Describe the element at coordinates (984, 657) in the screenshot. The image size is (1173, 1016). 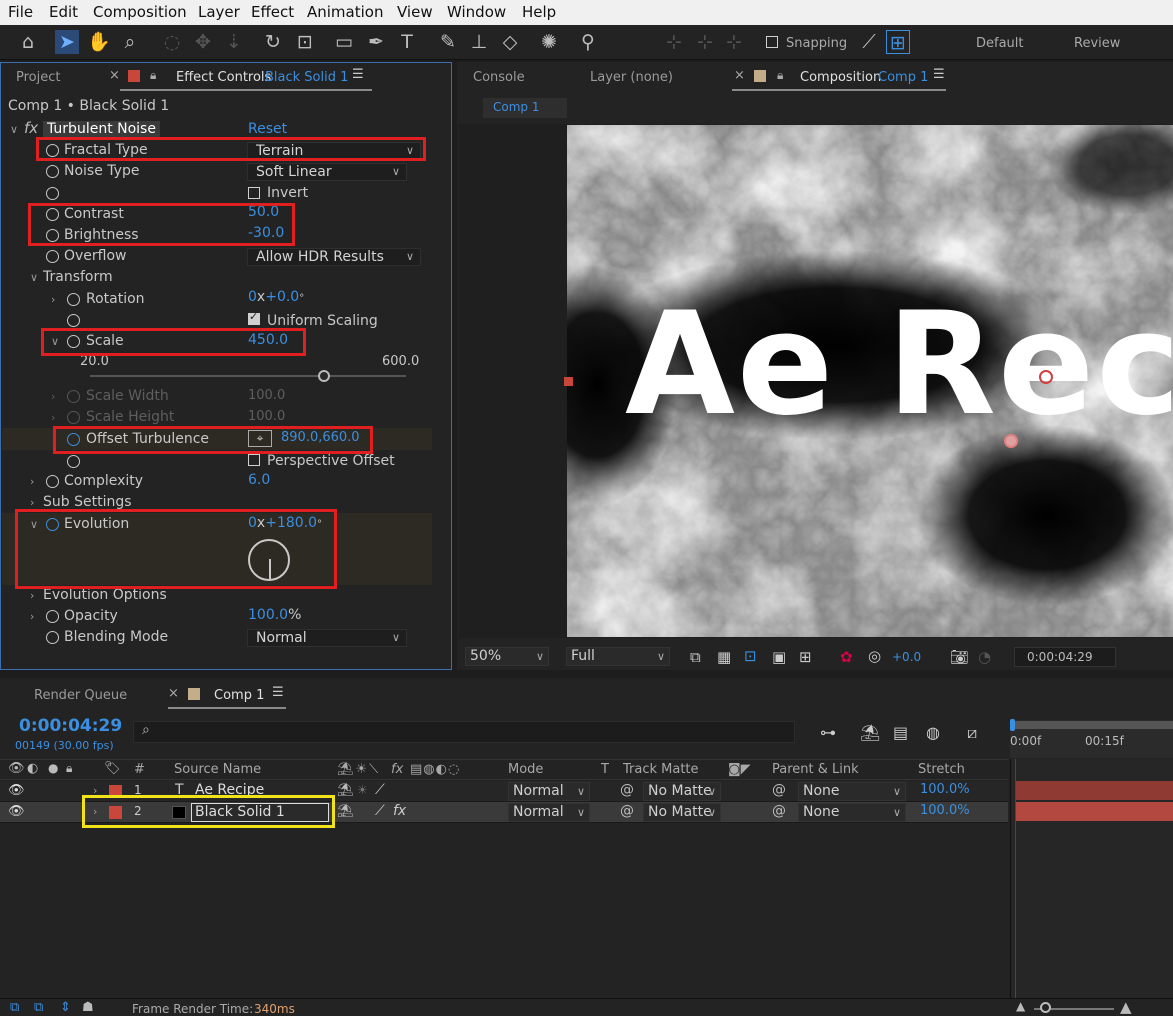
I see `show-snapshot-icon: ◔` at that location.